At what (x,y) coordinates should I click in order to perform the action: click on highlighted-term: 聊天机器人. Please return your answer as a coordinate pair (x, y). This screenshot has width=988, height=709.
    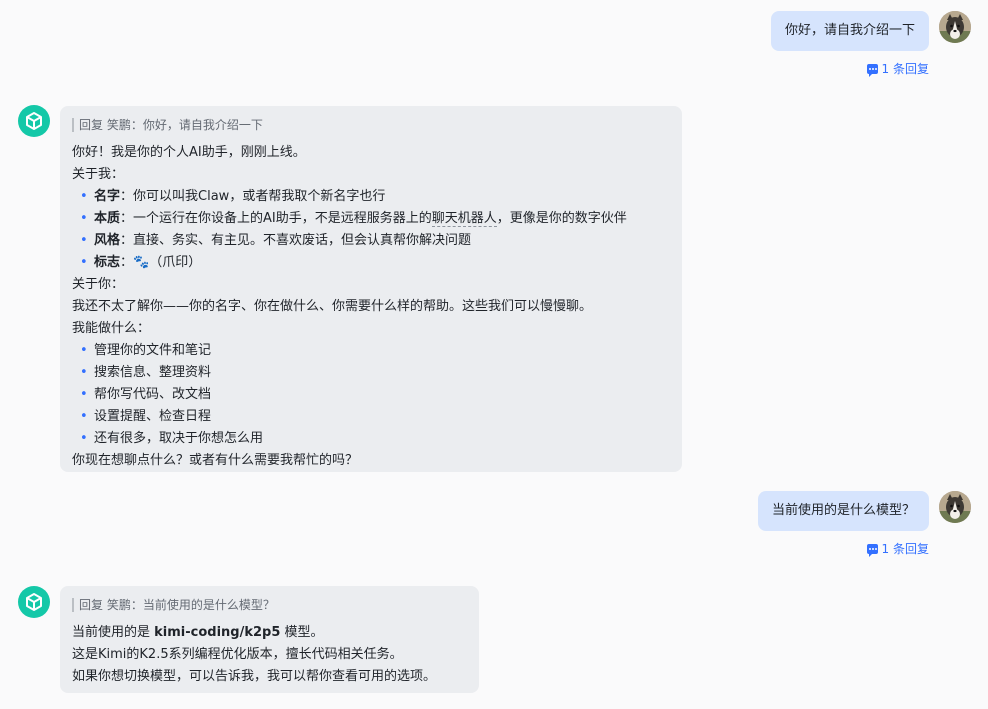
    Looking at the image, I should click on (464, 219).